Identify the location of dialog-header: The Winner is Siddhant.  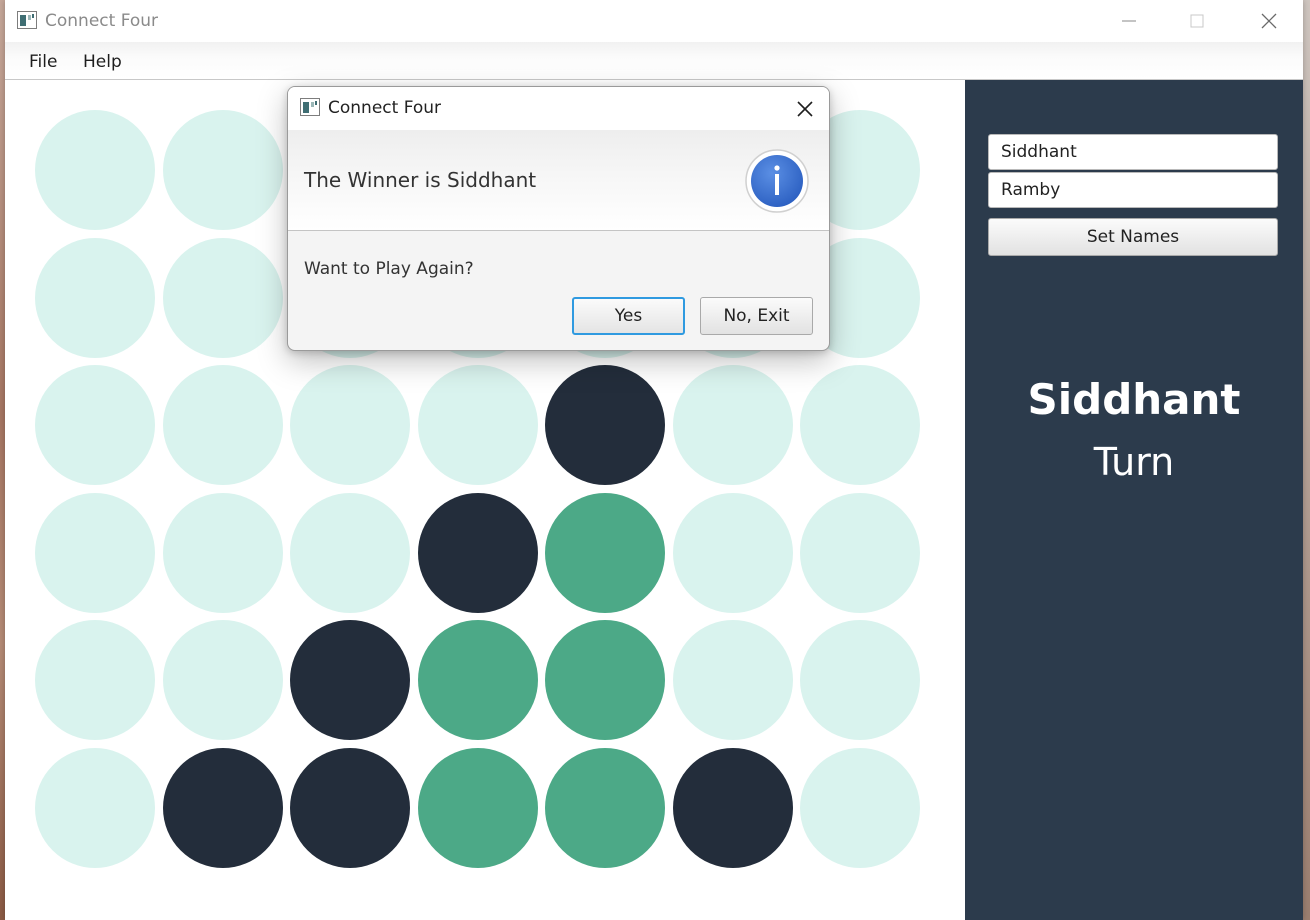
(558, 180).